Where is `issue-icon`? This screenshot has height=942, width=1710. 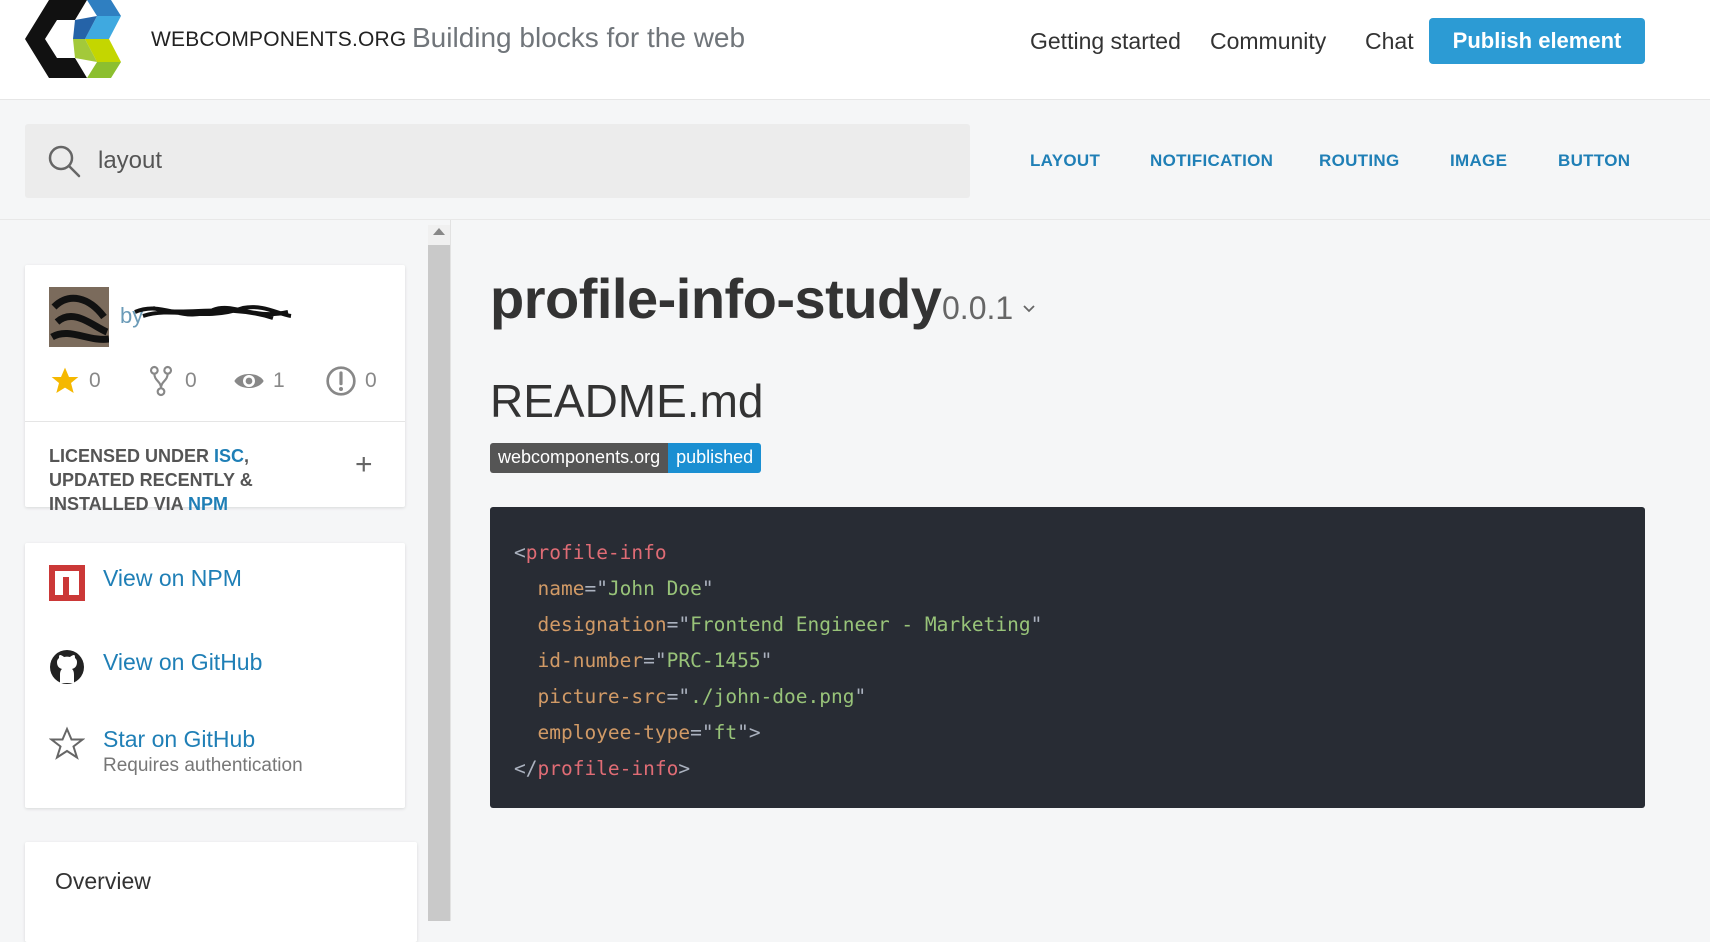 issue-icon is located at coordinates (341, 381).